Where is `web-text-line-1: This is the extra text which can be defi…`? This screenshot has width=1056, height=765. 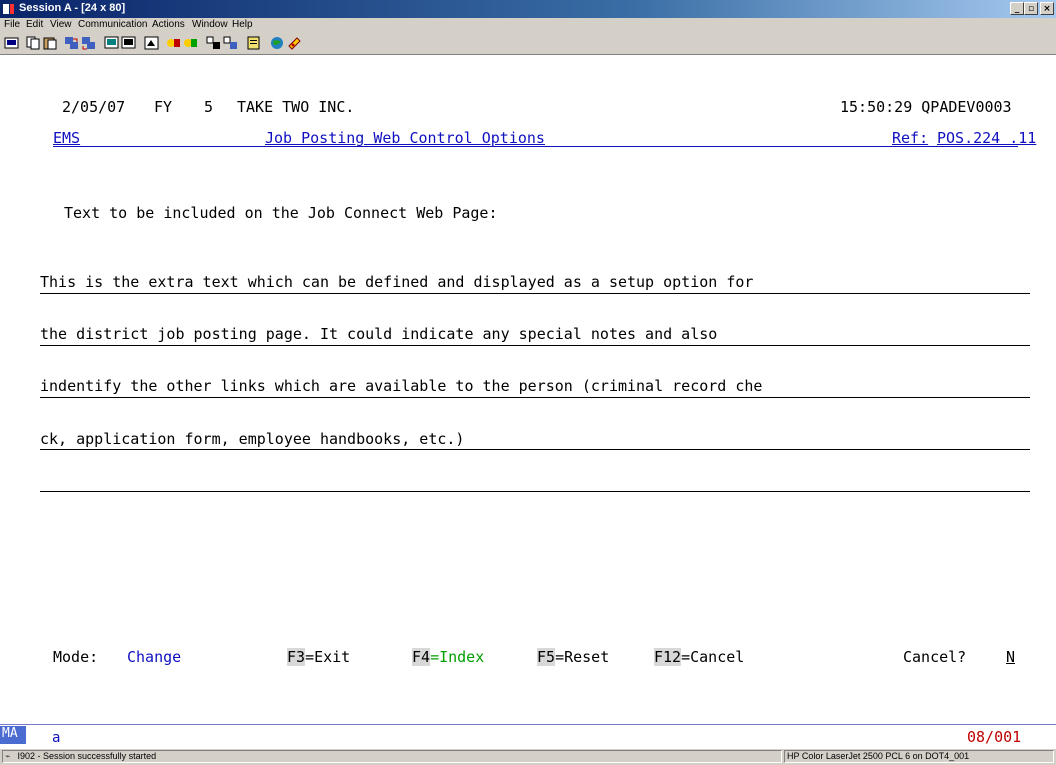
web-text-line-1: This is the extra text which can be defi… is located at coordinates (396, 282).